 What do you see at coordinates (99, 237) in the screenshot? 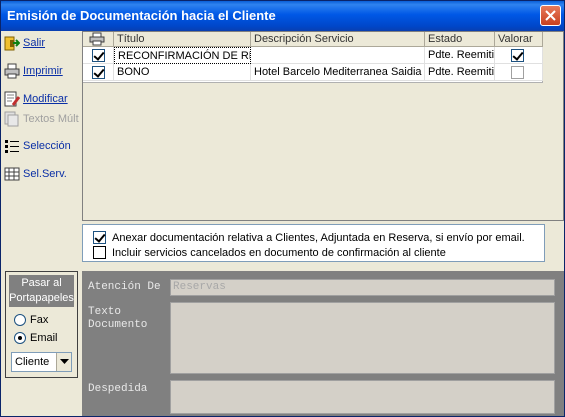
I see `anexar-checkbox` at bounding box center [99, 237].